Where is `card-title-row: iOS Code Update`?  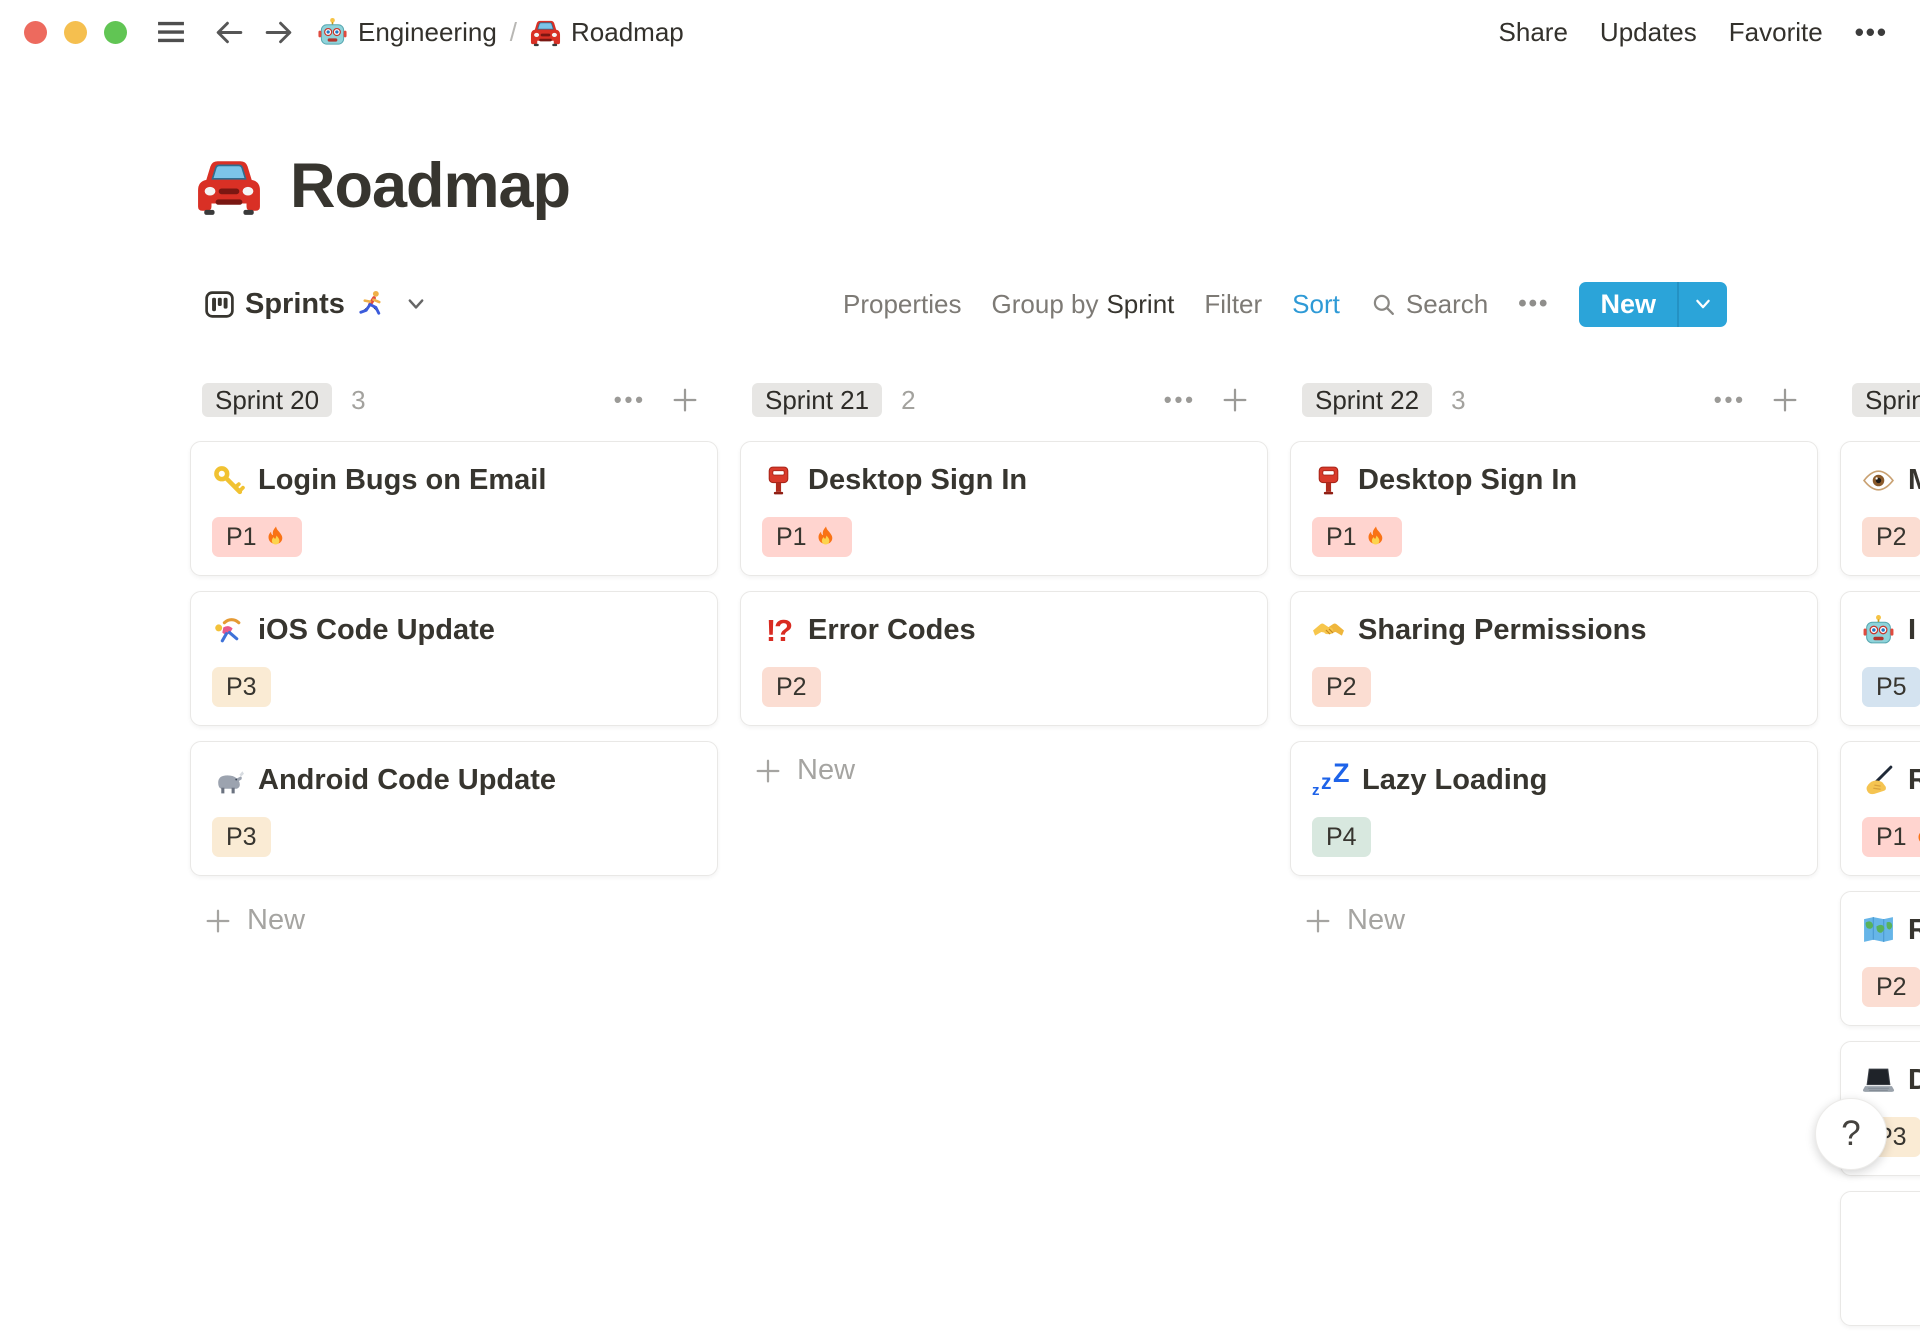
card-title-row: iOS Code Update is located at coordinates (454, 630).